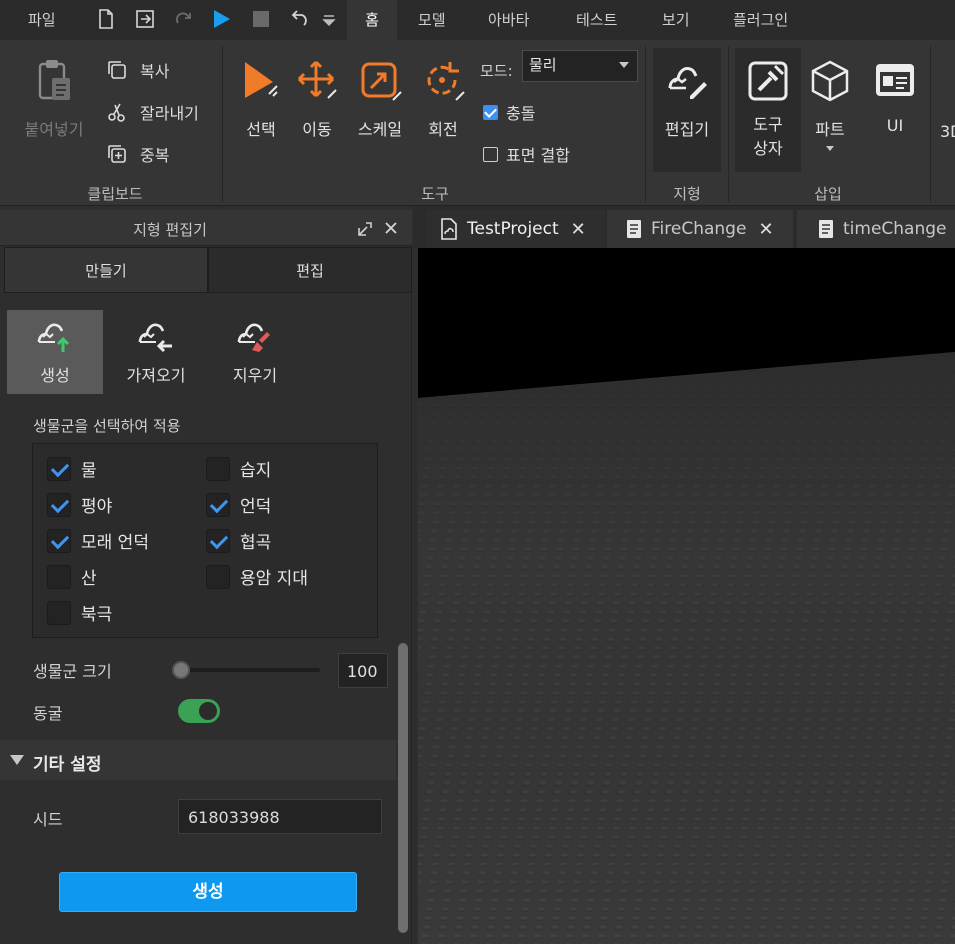 The height and width of the screenshot is (944, 955). What do you see at coordinates (238, 540) in the screenshot?
I see `biome-canyons: 협곡` at bounding box center [238, 540].